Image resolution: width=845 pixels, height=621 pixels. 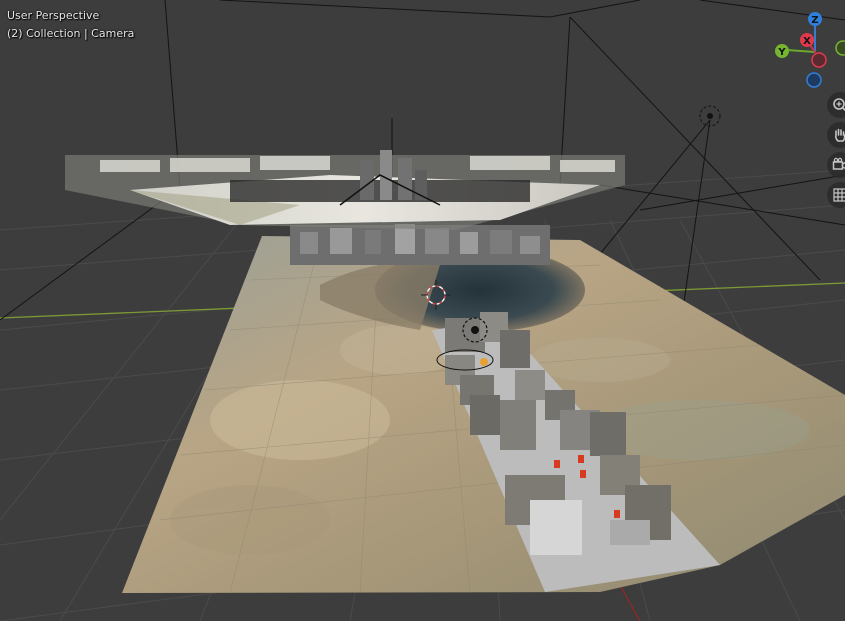 What do you see at coordinates (814, 20) in the screenshot?
I see `svg-text: Z` at bounding box center [814, 20].